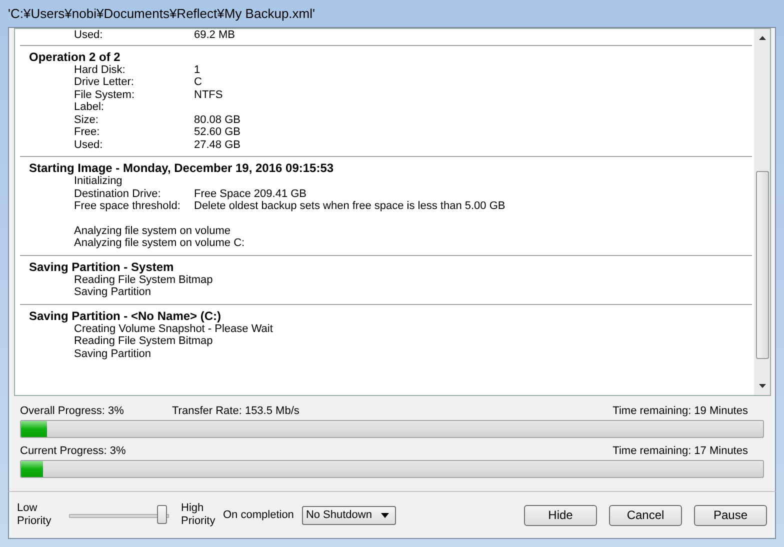 This screenshot has width=784, height=547. What do you see at coordinates (762, 386) in the screenshot?
I see `scroll-down-icon` at bounding box center [762, 386].